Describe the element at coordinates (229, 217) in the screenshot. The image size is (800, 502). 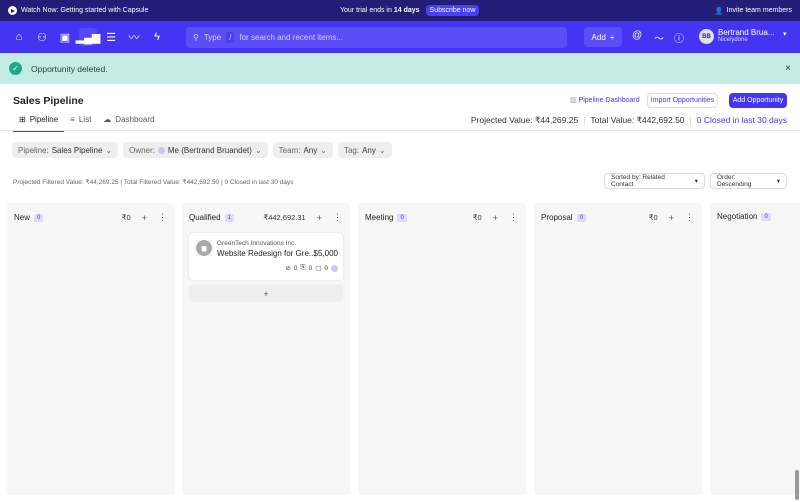
I see `count-badge: 1` at that location.